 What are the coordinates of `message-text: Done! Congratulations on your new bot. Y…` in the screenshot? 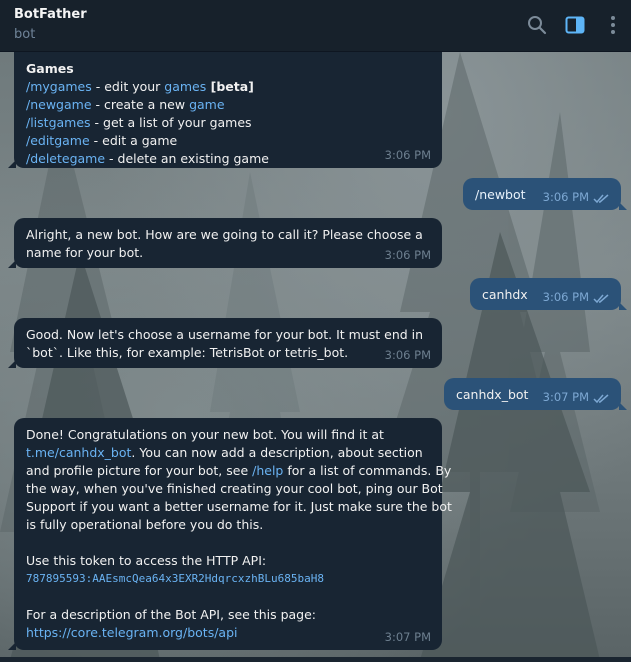 It's located at (205, 434).